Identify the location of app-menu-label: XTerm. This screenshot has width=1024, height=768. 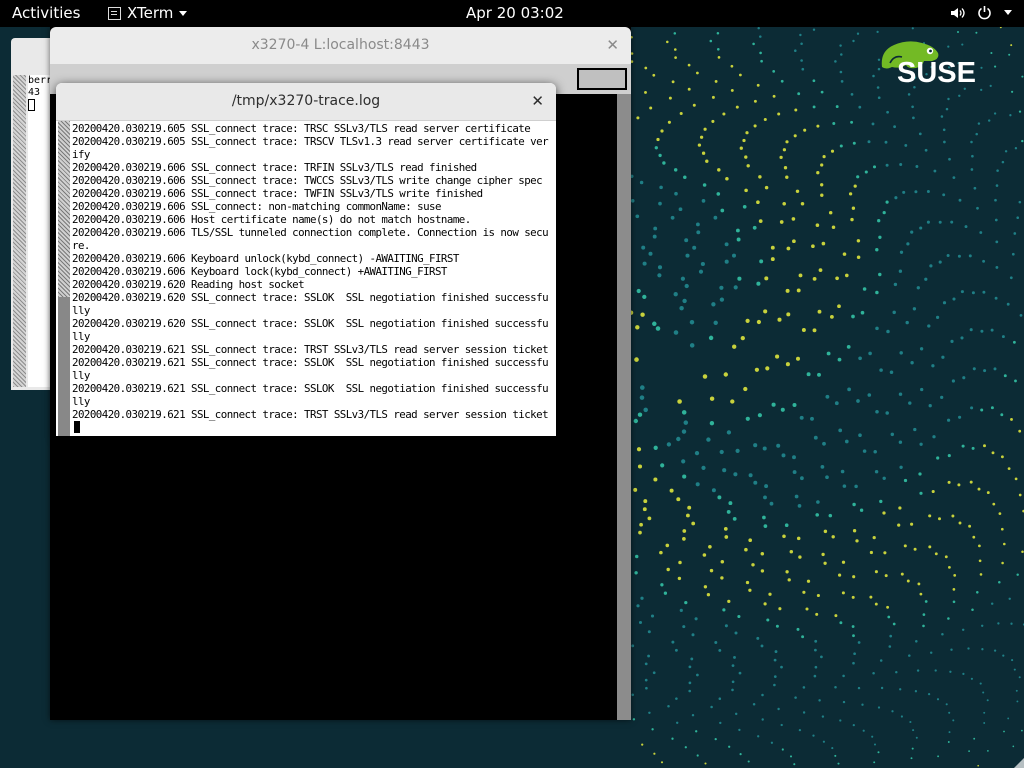
(150, 13).